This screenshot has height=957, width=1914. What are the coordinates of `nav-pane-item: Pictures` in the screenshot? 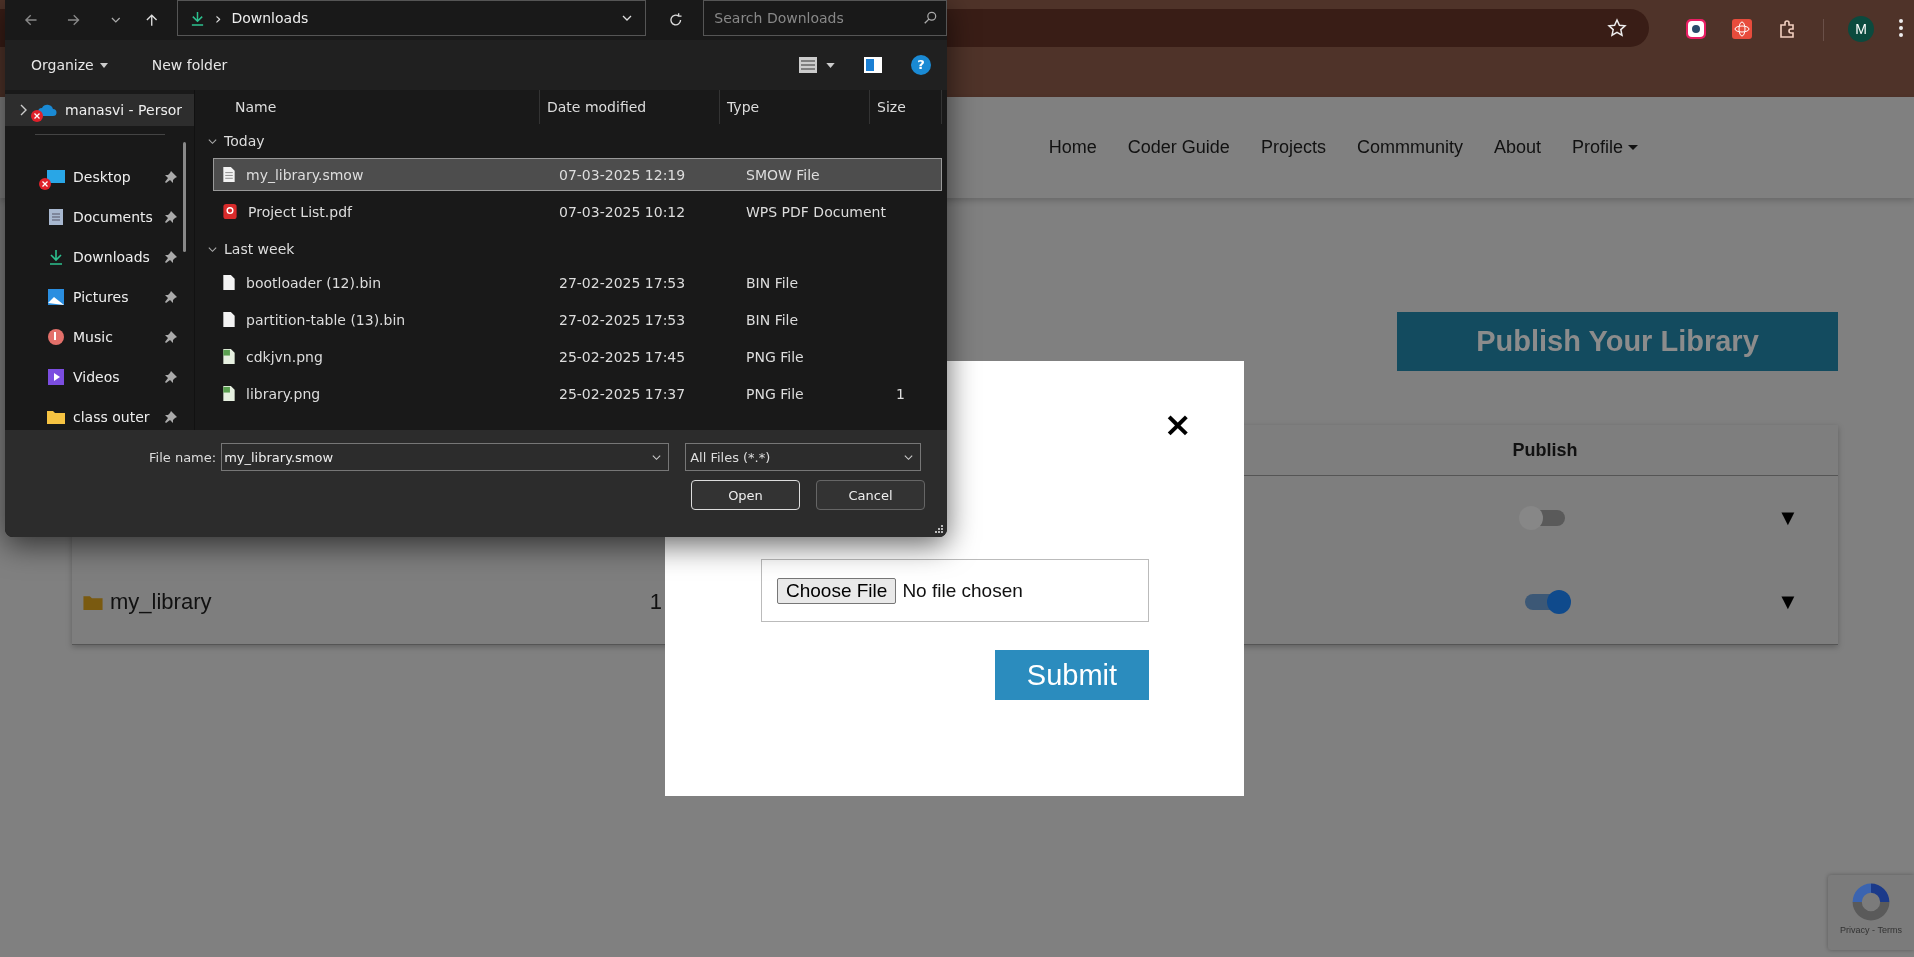 It's located at (99, 297).